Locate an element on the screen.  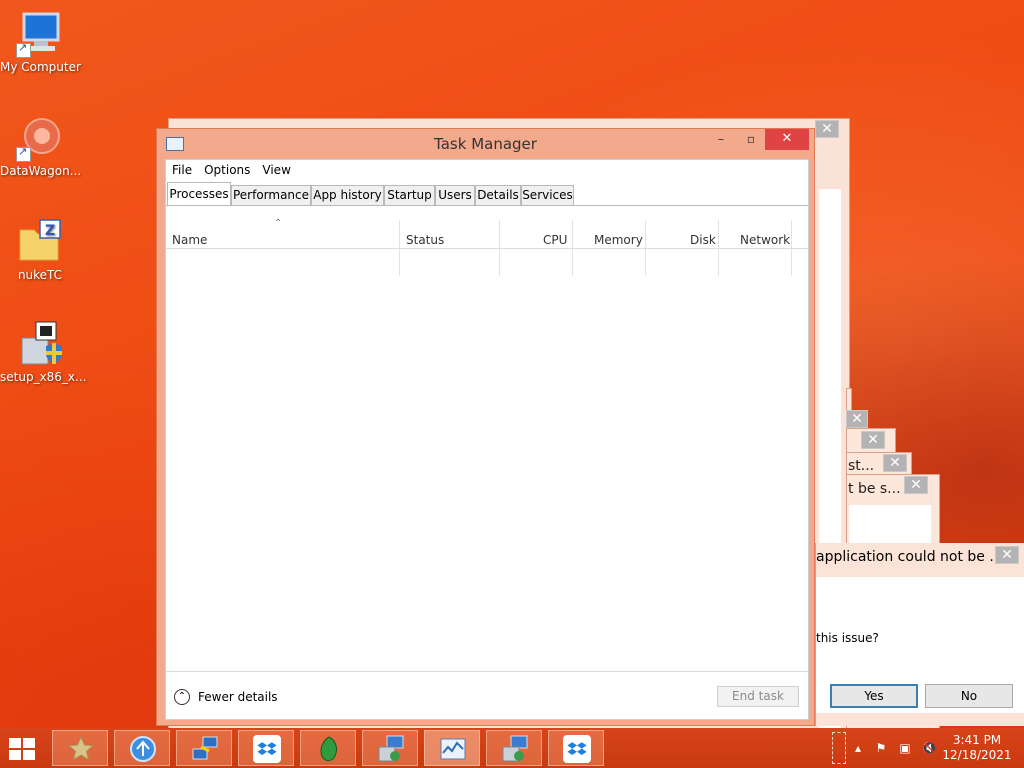
dialog-question: this issue? is located at coordinates (847, 638).